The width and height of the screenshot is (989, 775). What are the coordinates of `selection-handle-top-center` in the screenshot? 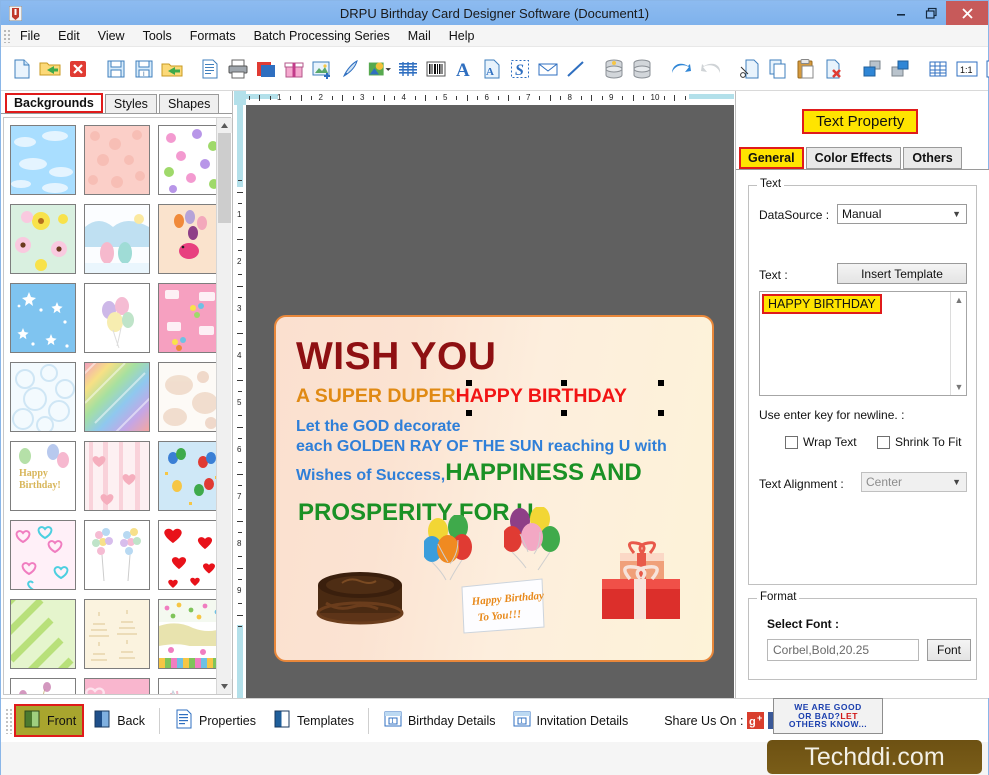 It's located at (564, 383).